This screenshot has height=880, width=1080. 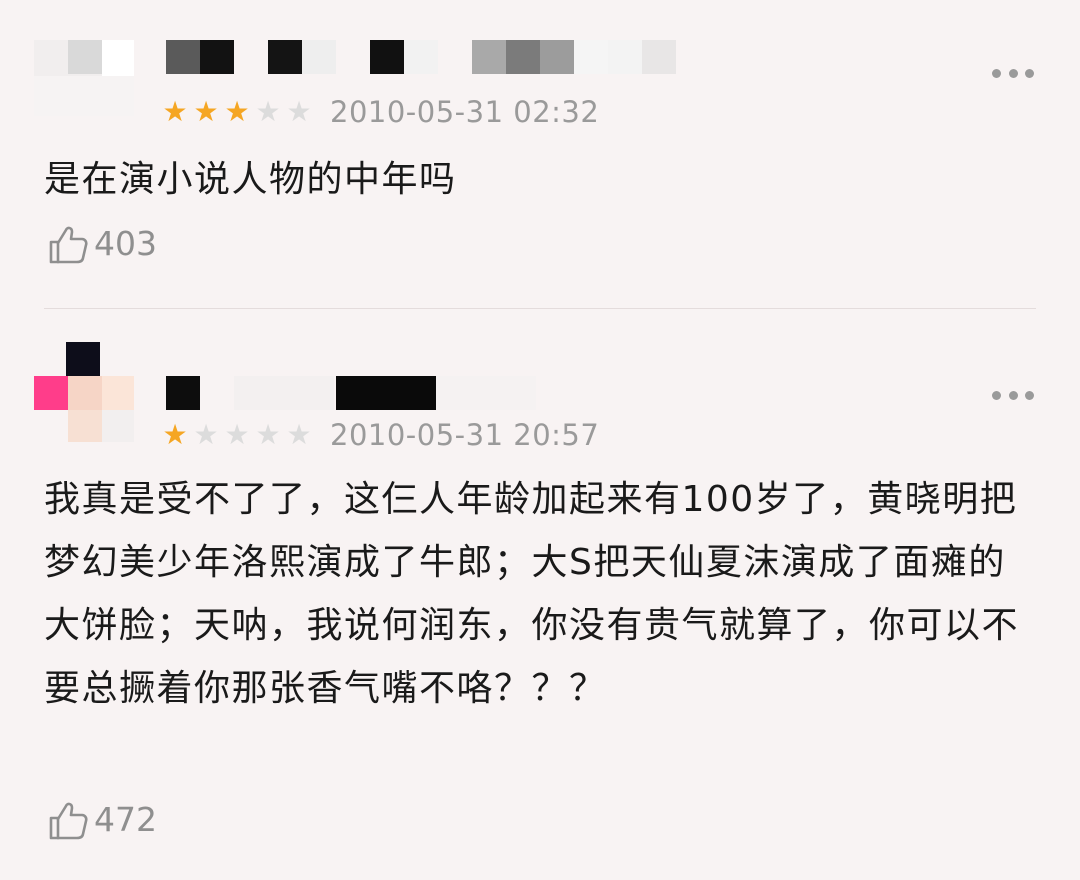 I want to click on like-button: 472, so click(x=101, y=820).